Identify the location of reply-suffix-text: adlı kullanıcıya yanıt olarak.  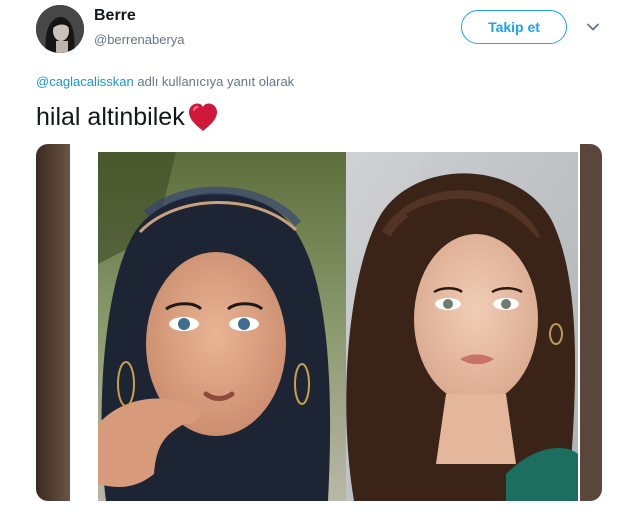
(214, 81).